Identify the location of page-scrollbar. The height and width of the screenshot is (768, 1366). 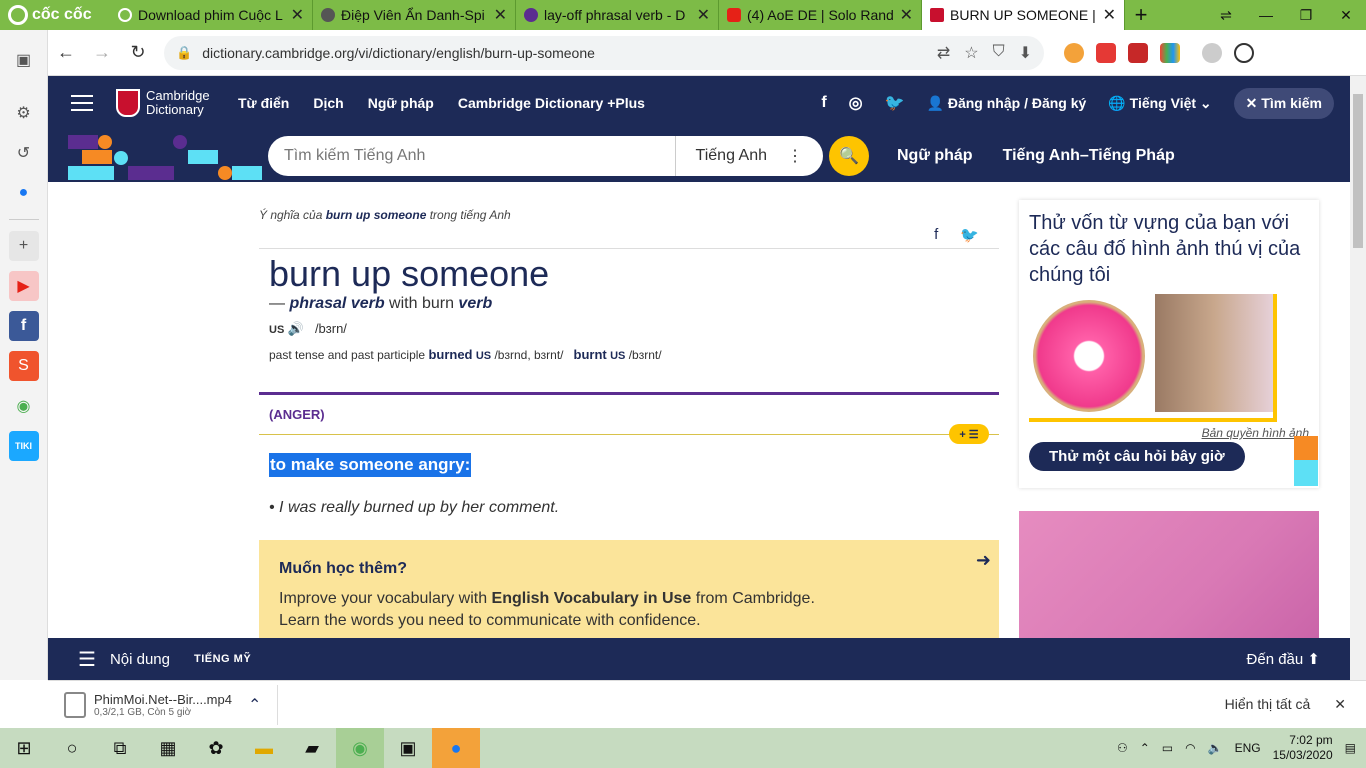
(1358, 378).